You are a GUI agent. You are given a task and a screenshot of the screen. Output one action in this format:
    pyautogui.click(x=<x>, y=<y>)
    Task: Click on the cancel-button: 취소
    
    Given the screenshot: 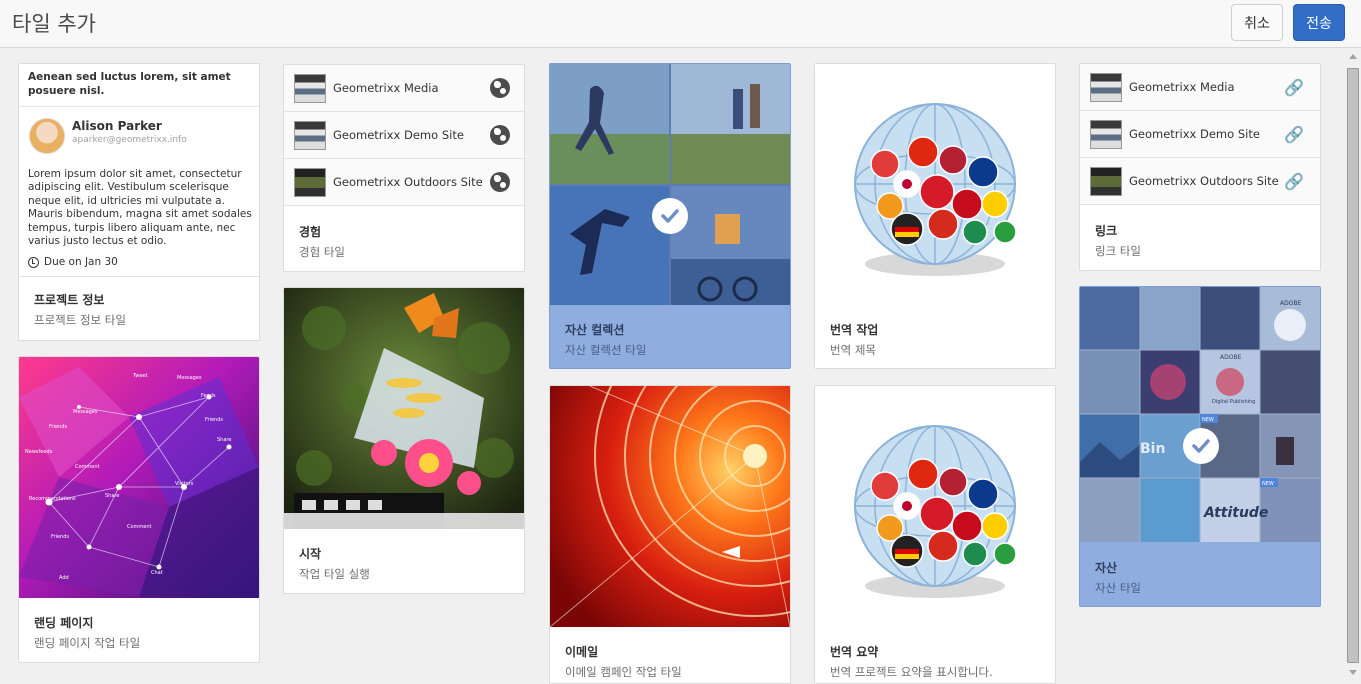 What is the action you would take?
    pyautogui.click(x=1257, y=22)
    